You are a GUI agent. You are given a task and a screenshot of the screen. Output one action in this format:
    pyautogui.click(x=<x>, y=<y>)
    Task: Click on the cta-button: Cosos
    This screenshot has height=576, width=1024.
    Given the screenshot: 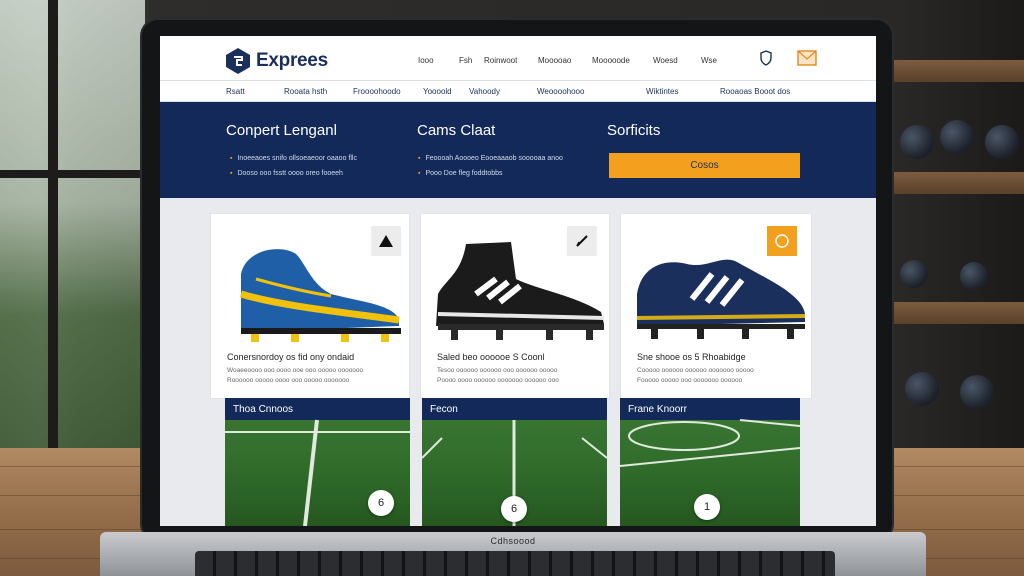 What is the action you would take?
    pyautogui.click(x=704, y=165)
    